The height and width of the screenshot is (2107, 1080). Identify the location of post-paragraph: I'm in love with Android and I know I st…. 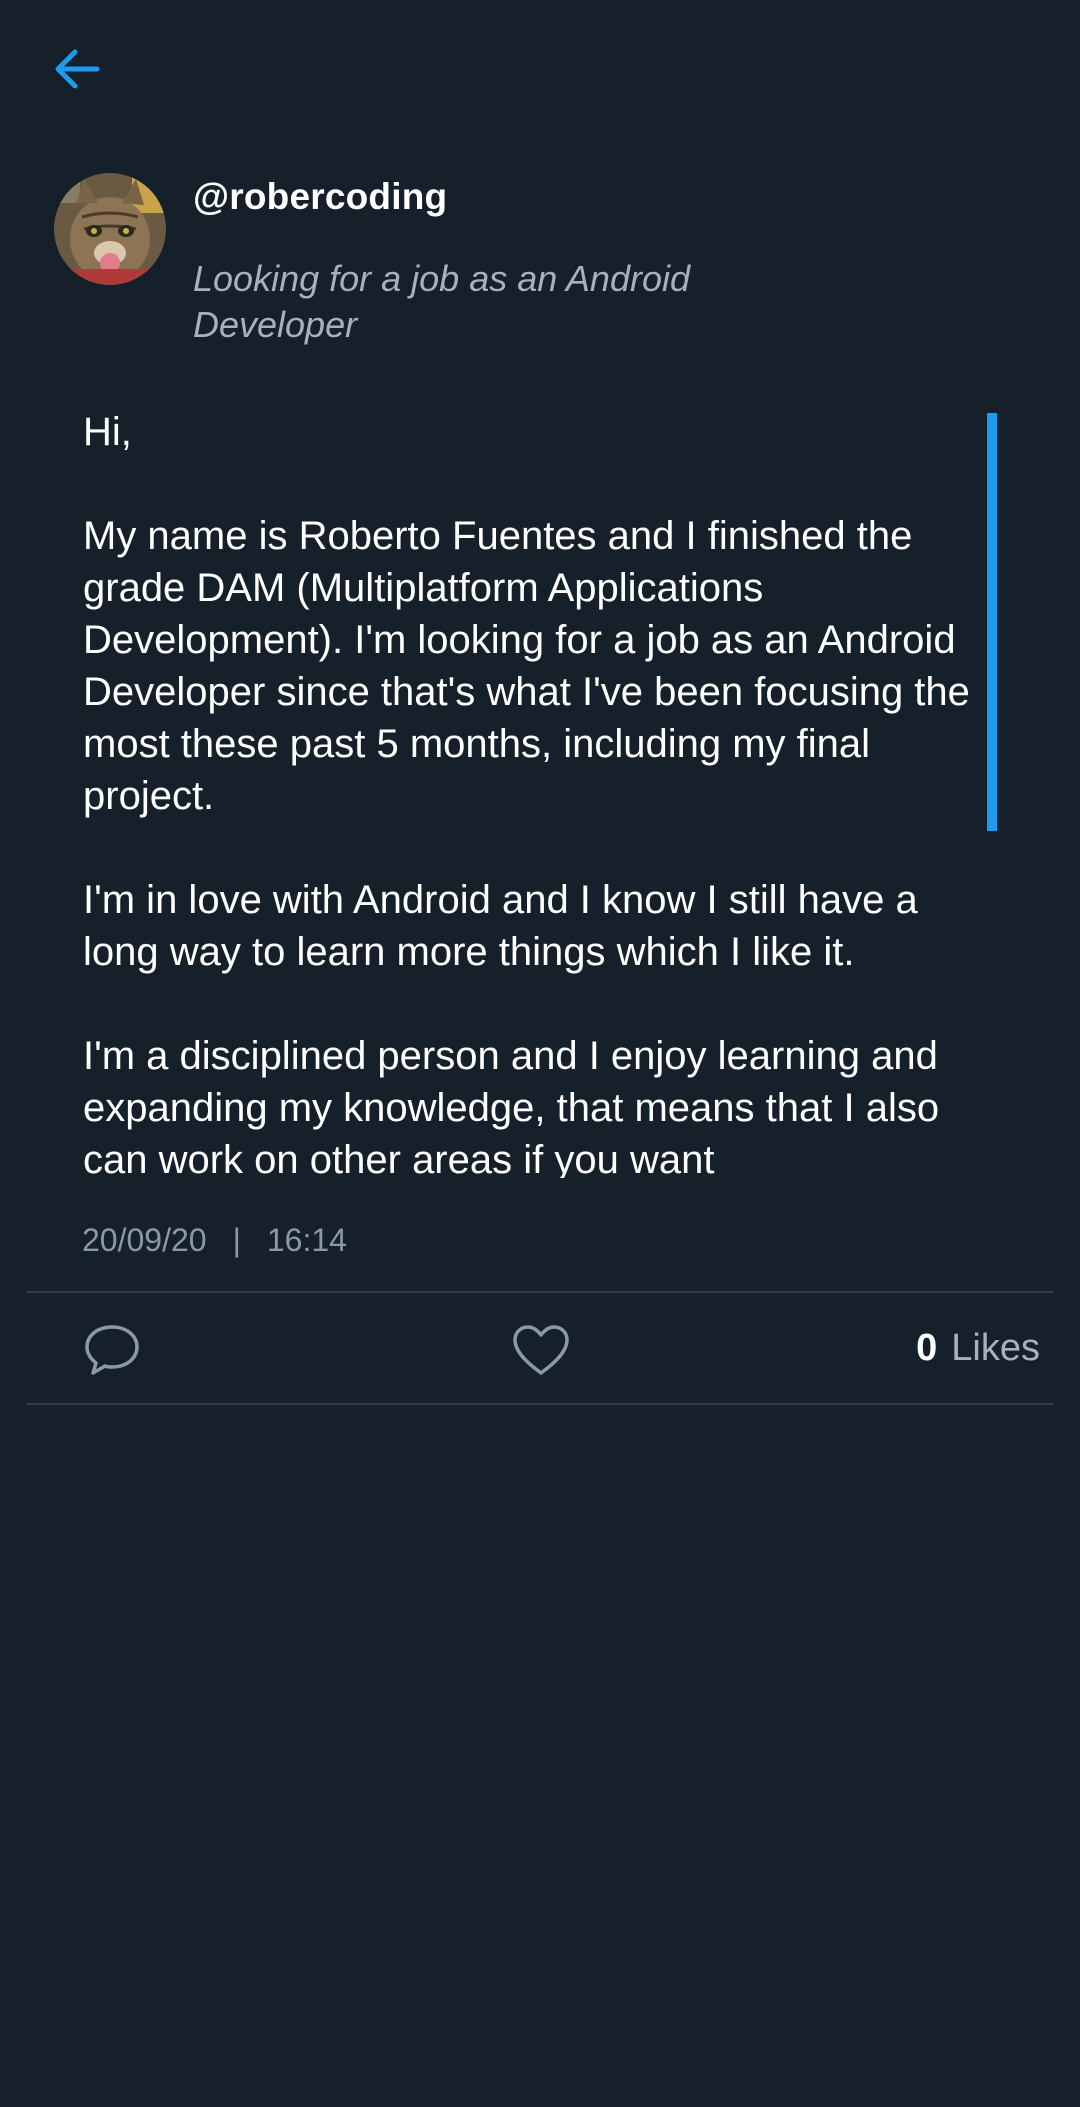
(500, 926).